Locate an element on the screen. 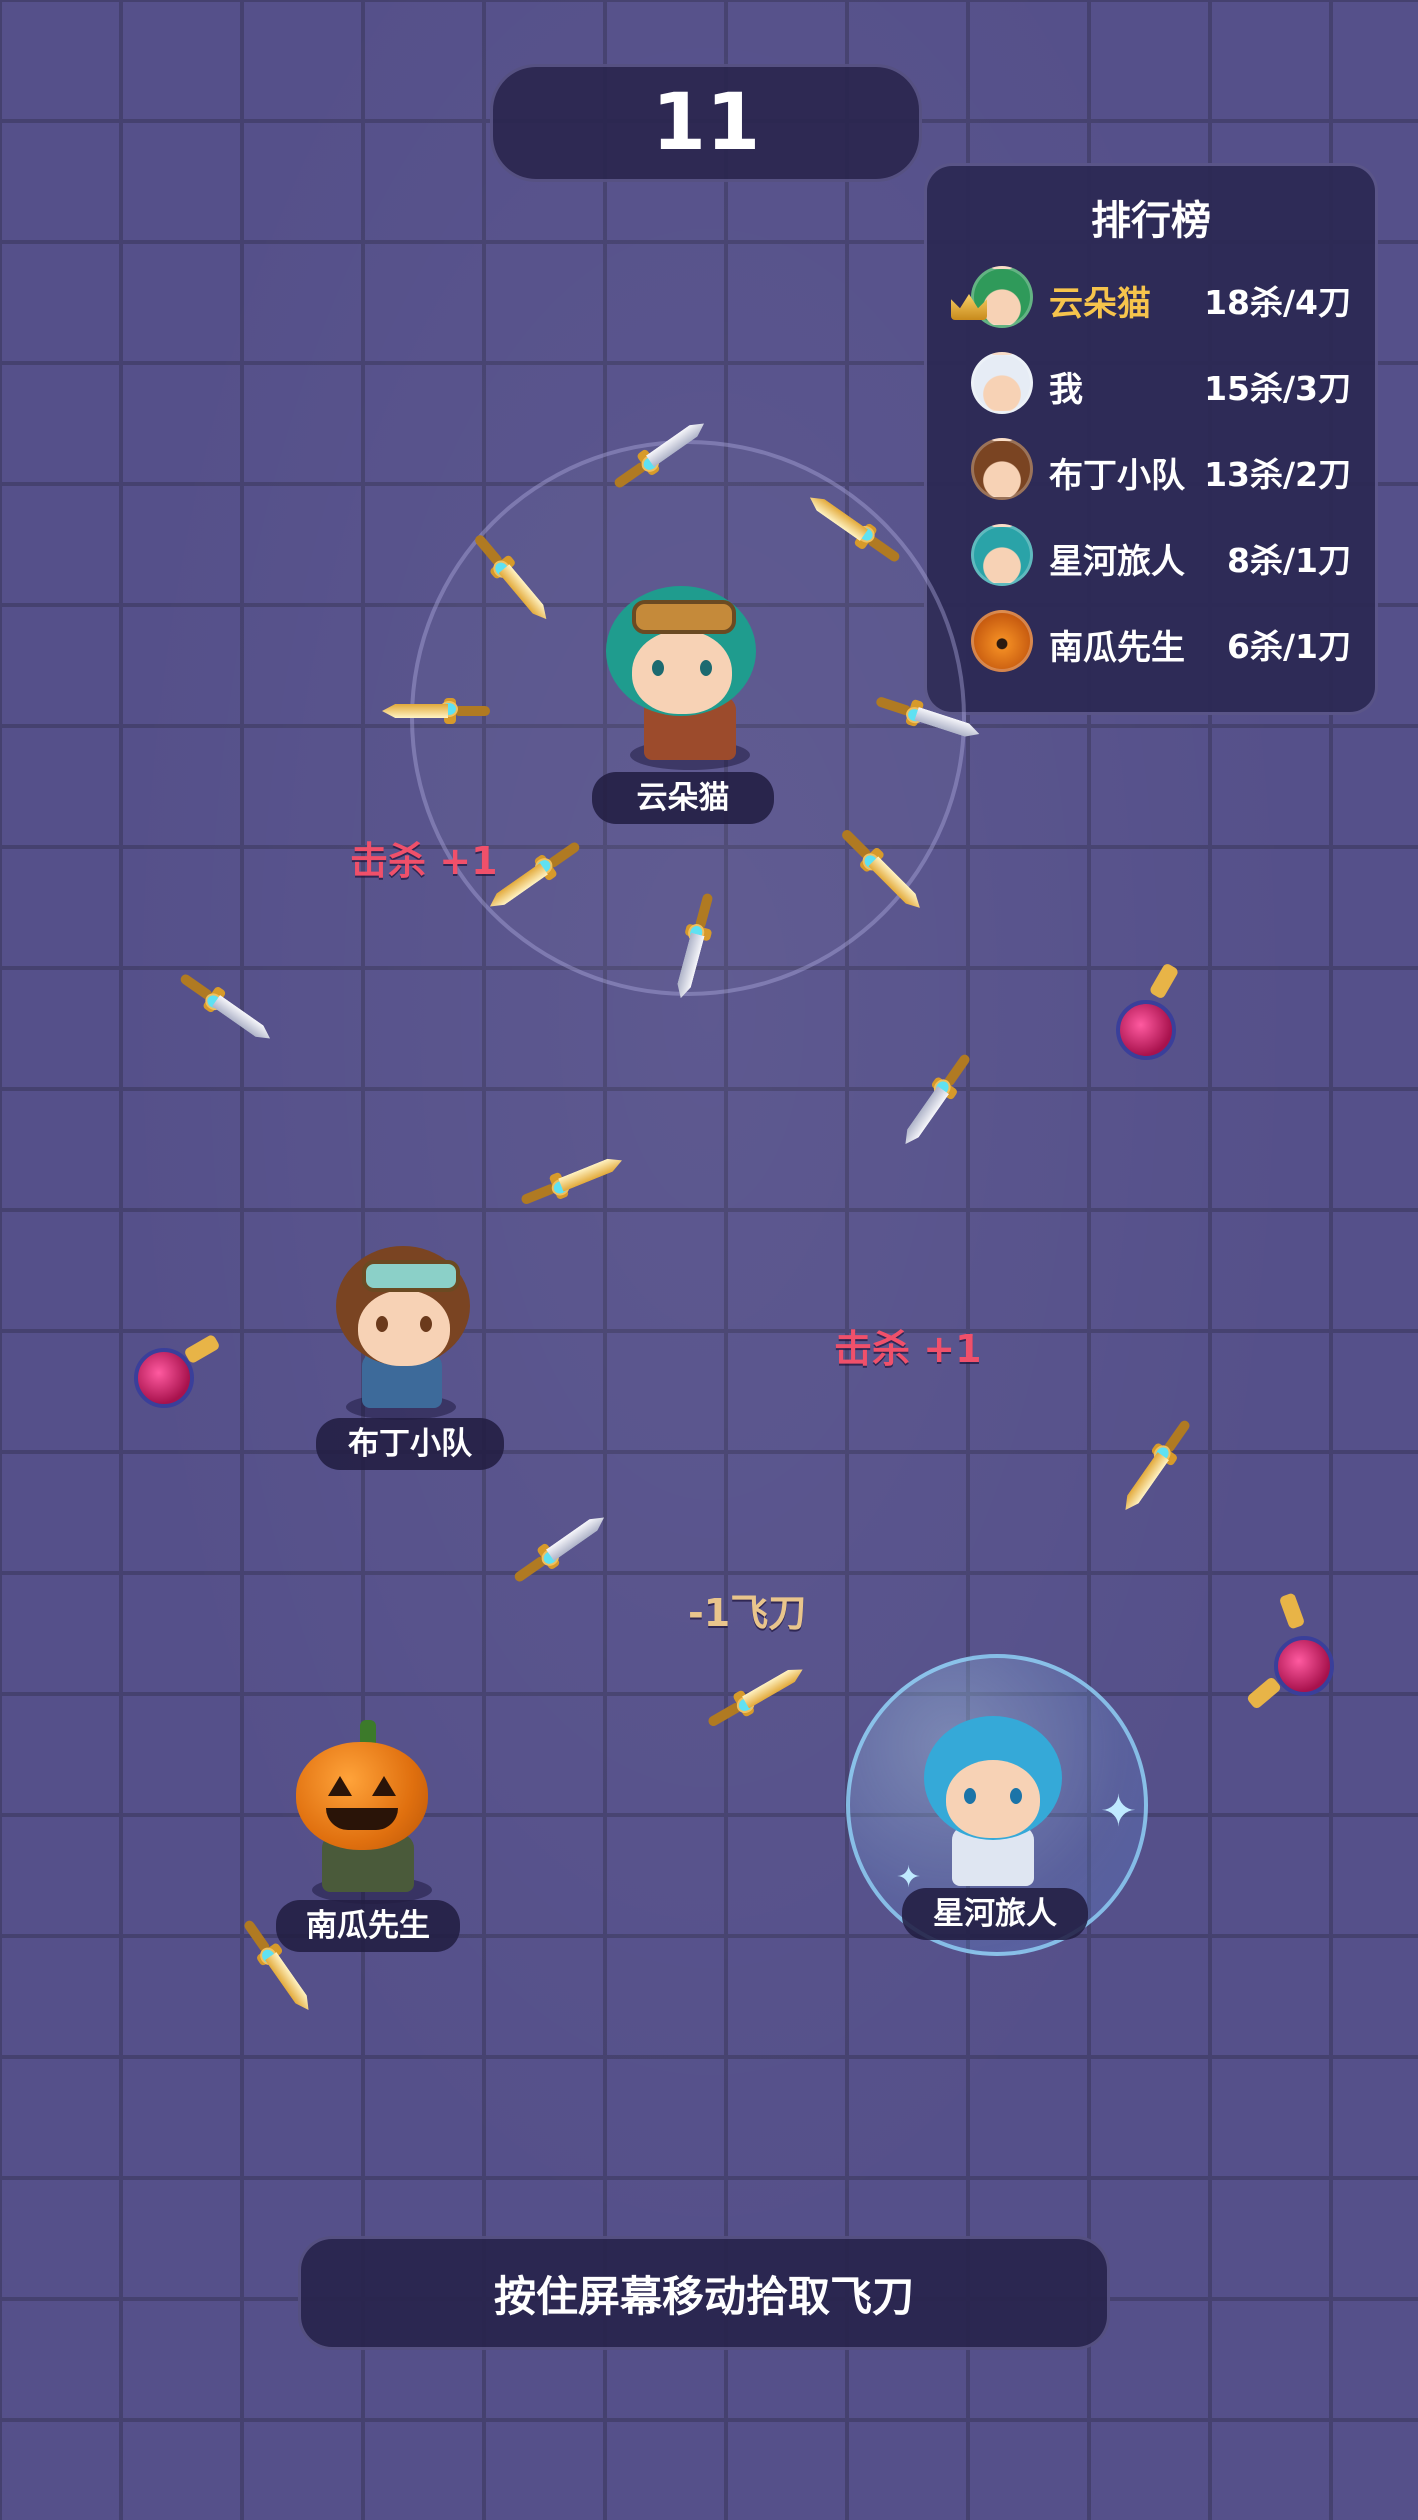 This screenshot has height=2520, width=1418. pumpkin-mouth is located at coordinates (362, 1819).